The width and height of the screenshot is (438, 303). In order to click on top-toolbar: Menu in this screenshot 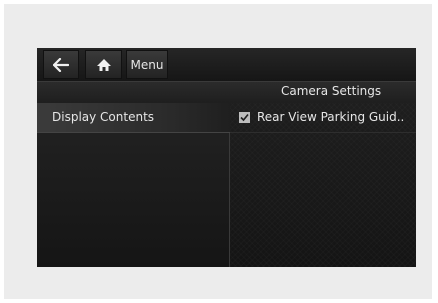, I will do `click(226, 64)`.